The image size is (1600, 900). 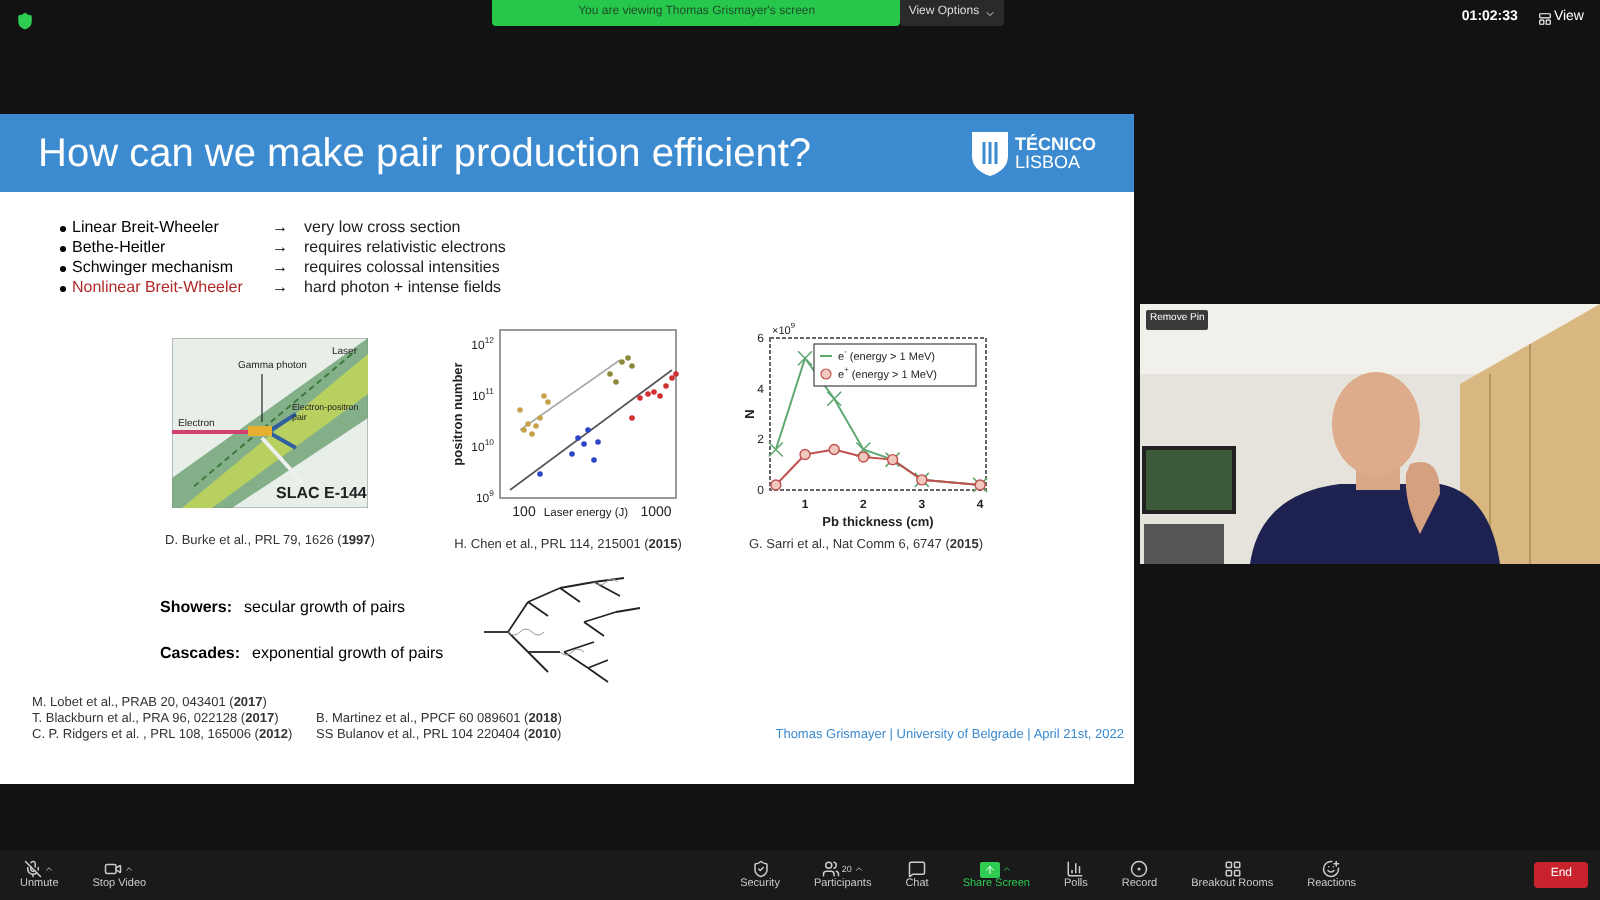 What do you see at coordinates (120, 248) in the screenshot?
I see `bullet-term: Bethe-Heitler` at bounding box center [120, 248].